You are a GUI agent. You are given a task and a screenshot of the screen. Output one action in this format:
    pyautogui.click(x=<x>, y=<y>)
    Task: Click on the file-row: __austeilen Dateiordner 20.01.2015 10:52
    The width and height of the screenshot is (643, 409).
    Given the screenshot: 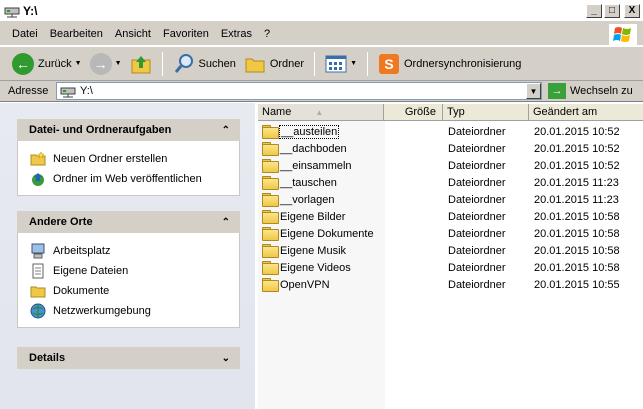 What is the action you would take?
    pyautogui.click(x=450, y=131)
    